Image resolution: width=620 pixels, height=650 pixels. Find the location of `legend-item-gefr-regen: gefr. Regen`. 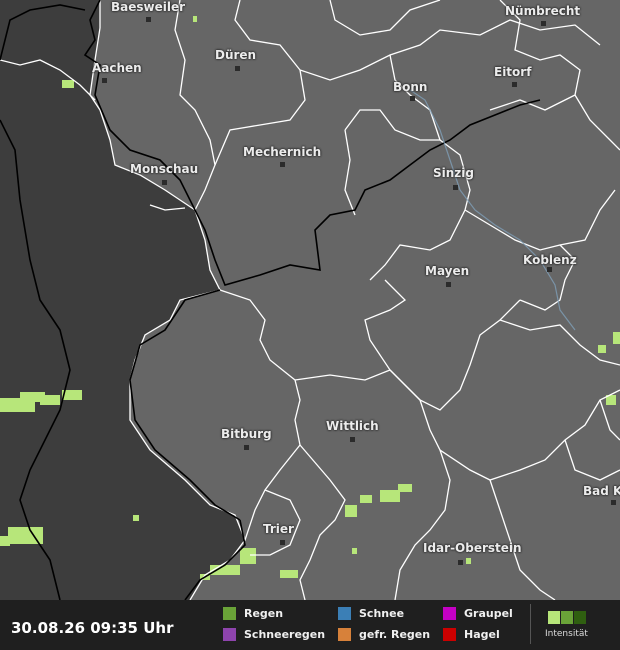

legend-item-gefr-regen: gefr. Regen is located at coordinates (384, 634).